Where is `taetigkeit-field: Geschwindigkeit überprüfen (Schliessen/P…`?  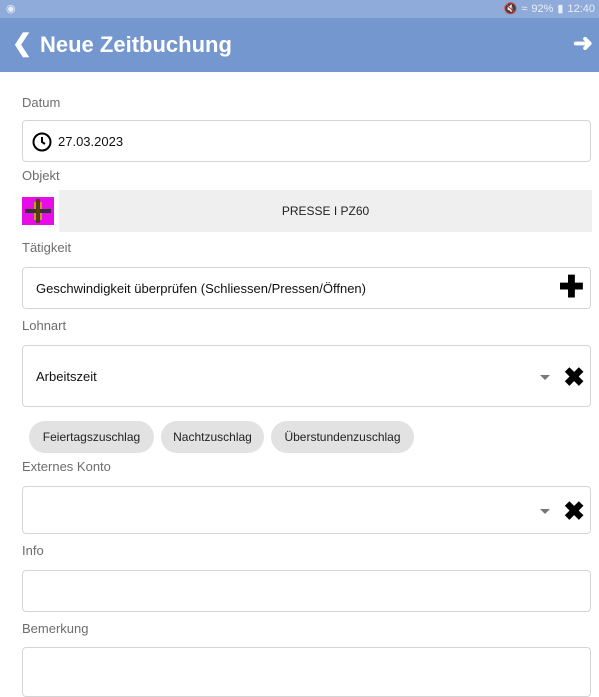
taetigkeit-field: Geschwindigkeit überprüfen (Schliessen/P… is located at coordinates (306, 288).